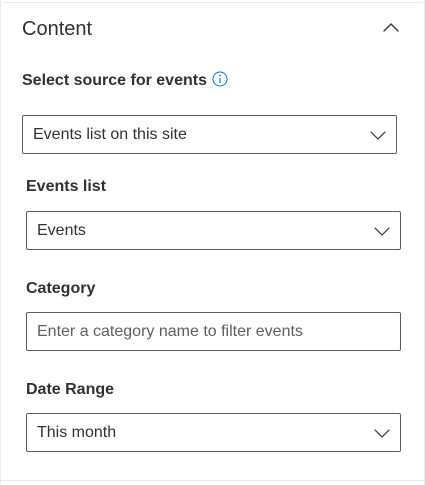 The image size is (425, 485). What do you see at coordinates (66, 186) in the screenshot?
I see `events-list-label: Events list` at bounding box center [66, 186].